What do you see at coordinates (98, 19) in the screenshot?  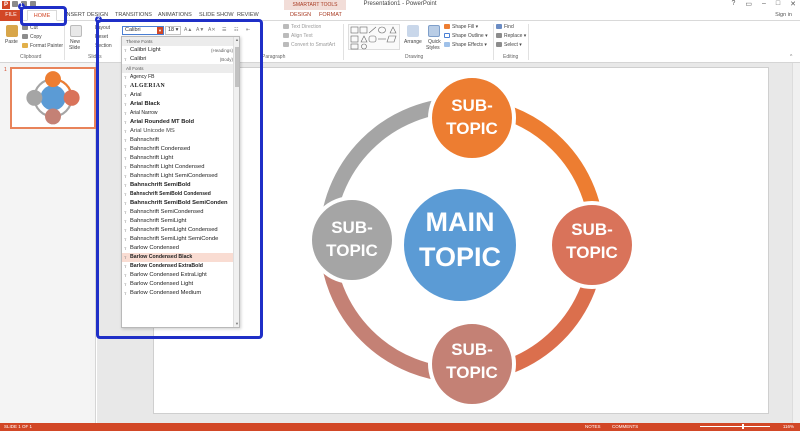 I see `step-badge-2: 2` at bounding box center [98, 19].